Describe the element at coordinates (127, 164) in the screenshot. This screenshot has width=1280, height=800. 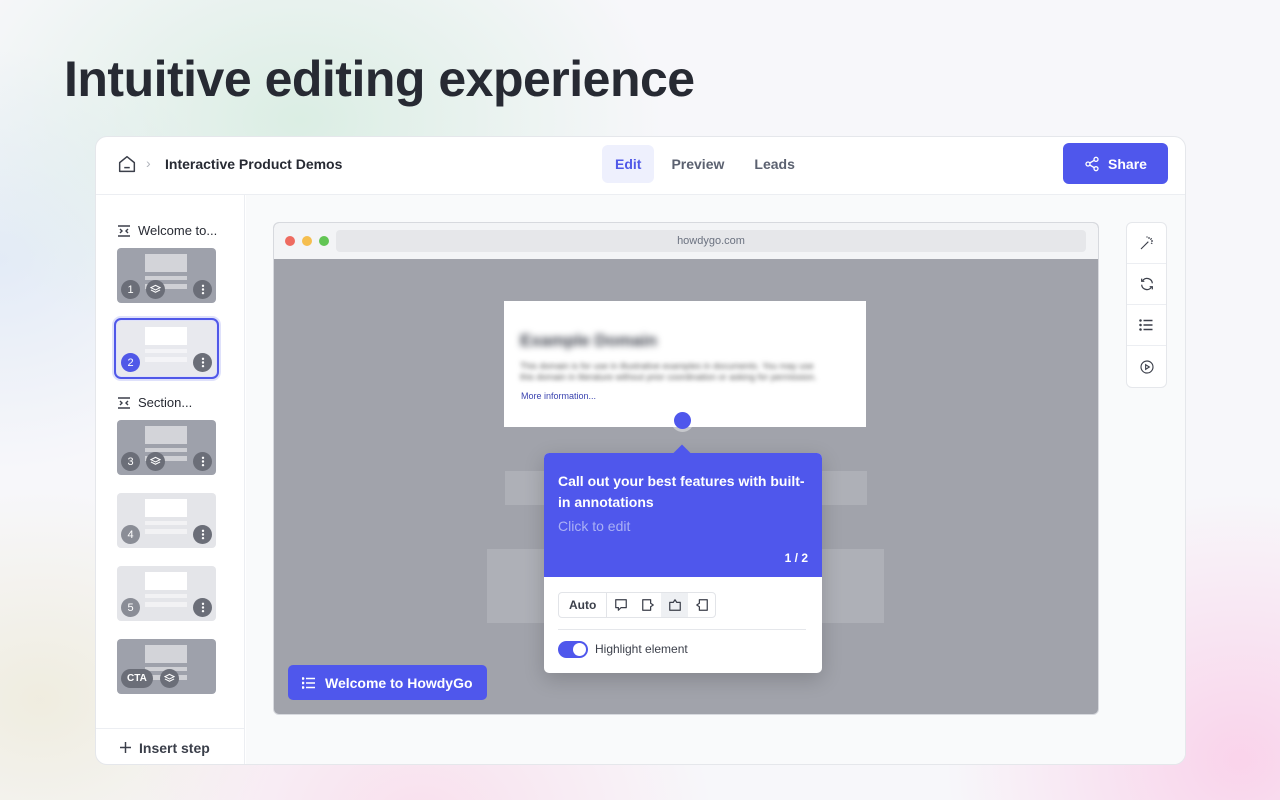
I see `home-icon` at that location.